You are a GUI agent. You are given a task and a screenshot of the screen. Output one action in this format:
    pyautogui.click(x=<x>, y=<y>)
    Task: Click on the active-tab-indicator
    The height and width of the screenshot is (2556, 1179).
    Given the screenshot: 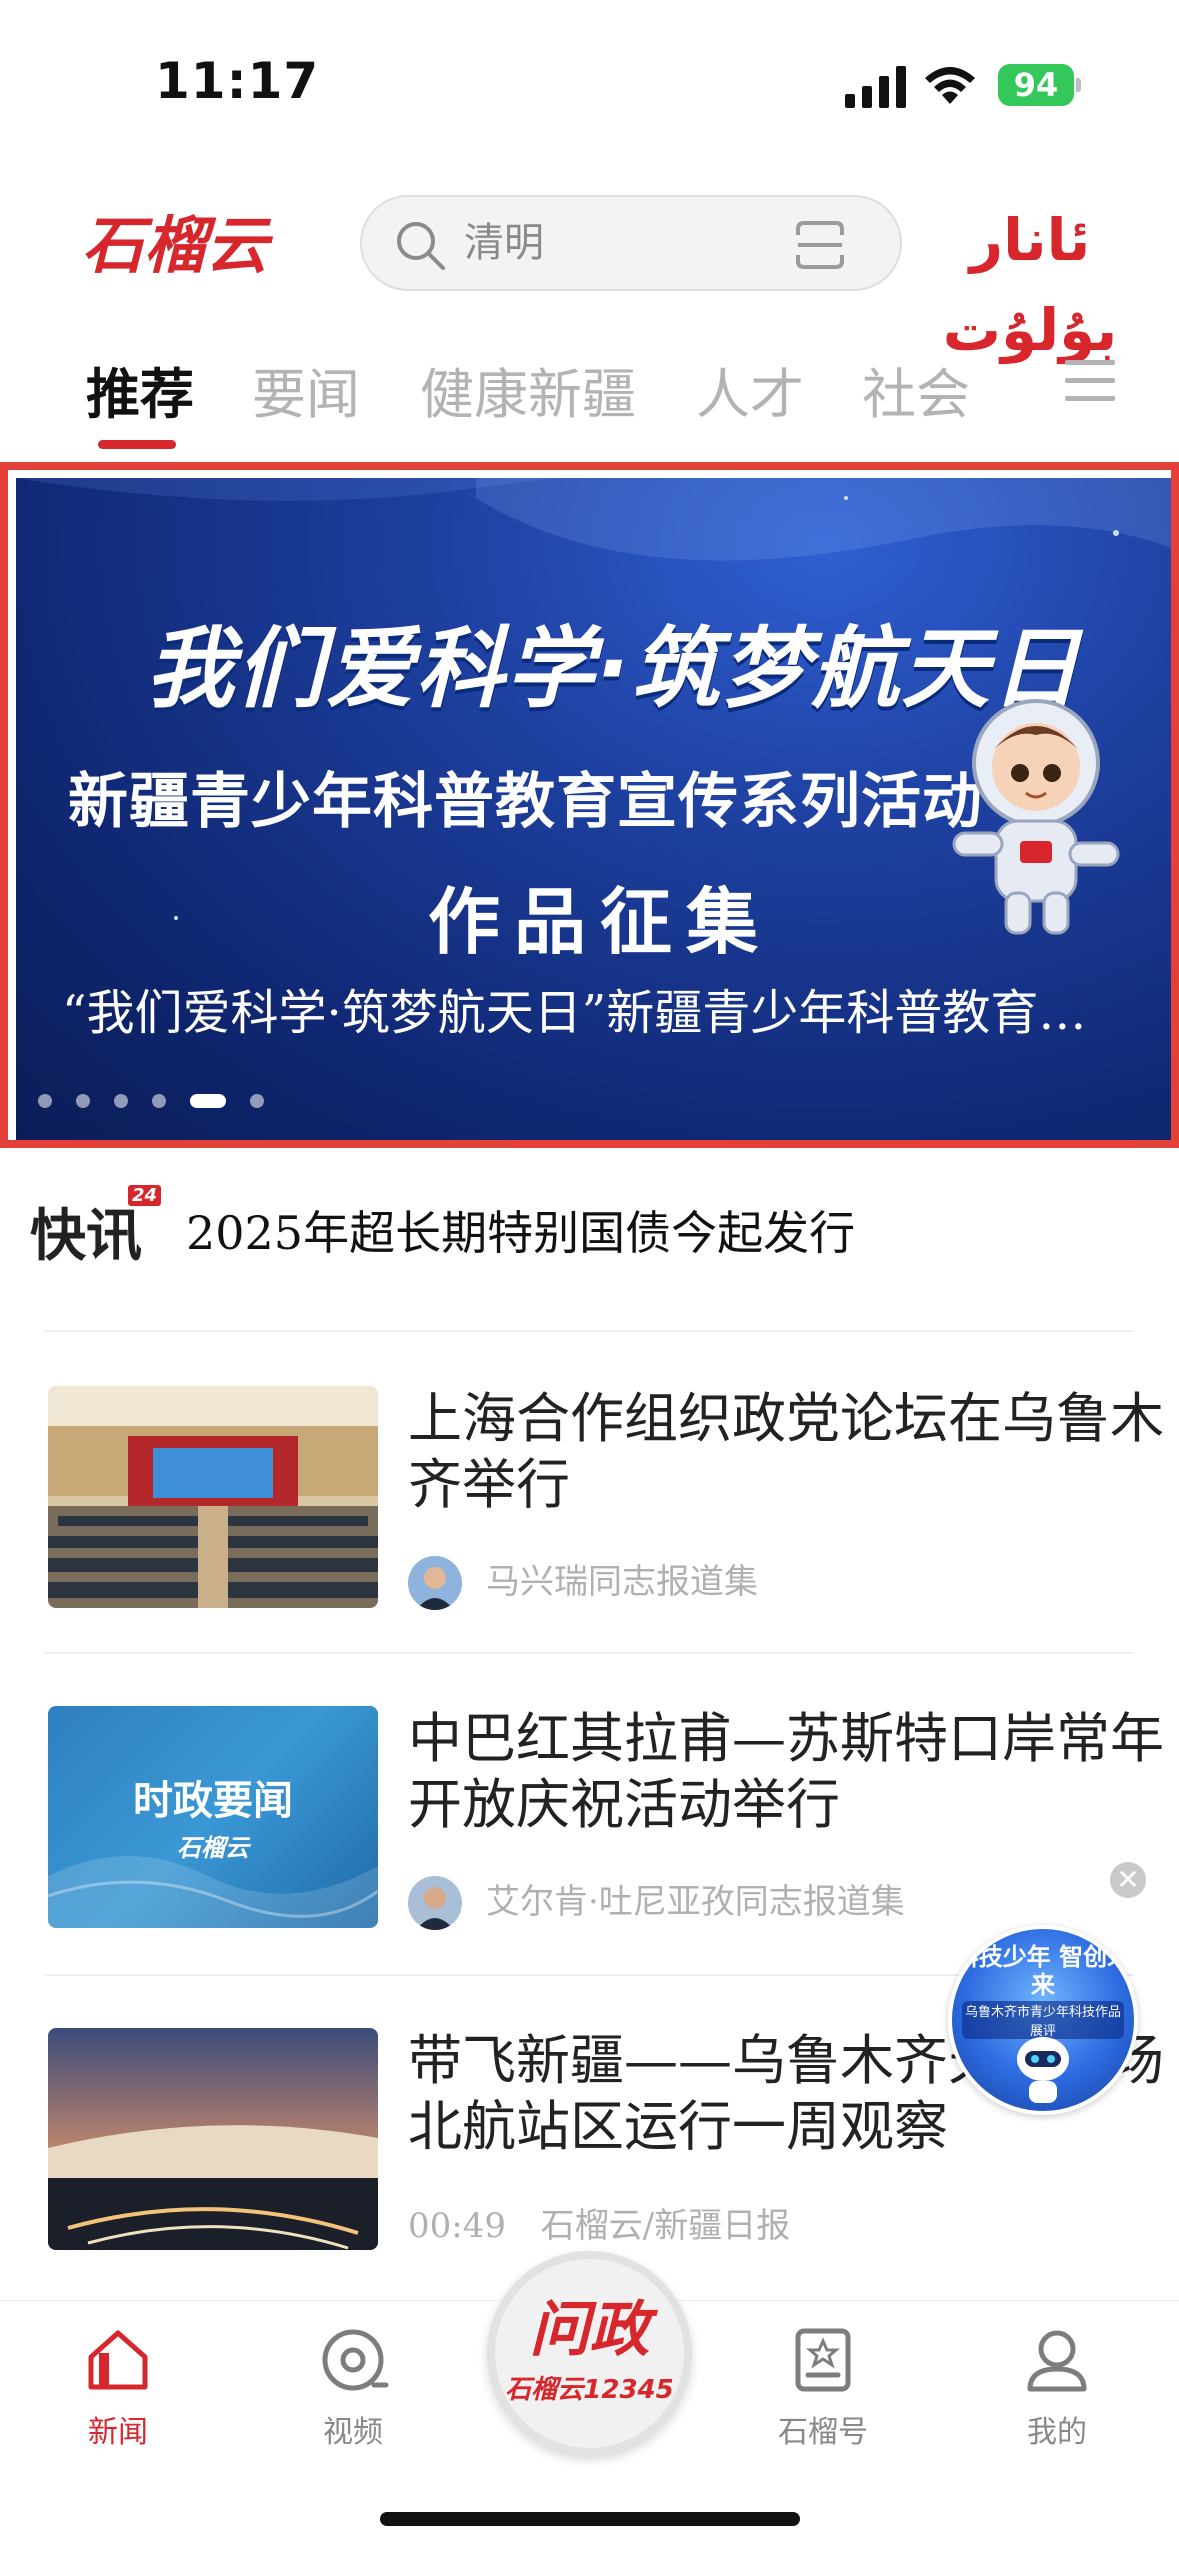 What is the action you would take?
    pyautogui.click(x=137, y=444)
    